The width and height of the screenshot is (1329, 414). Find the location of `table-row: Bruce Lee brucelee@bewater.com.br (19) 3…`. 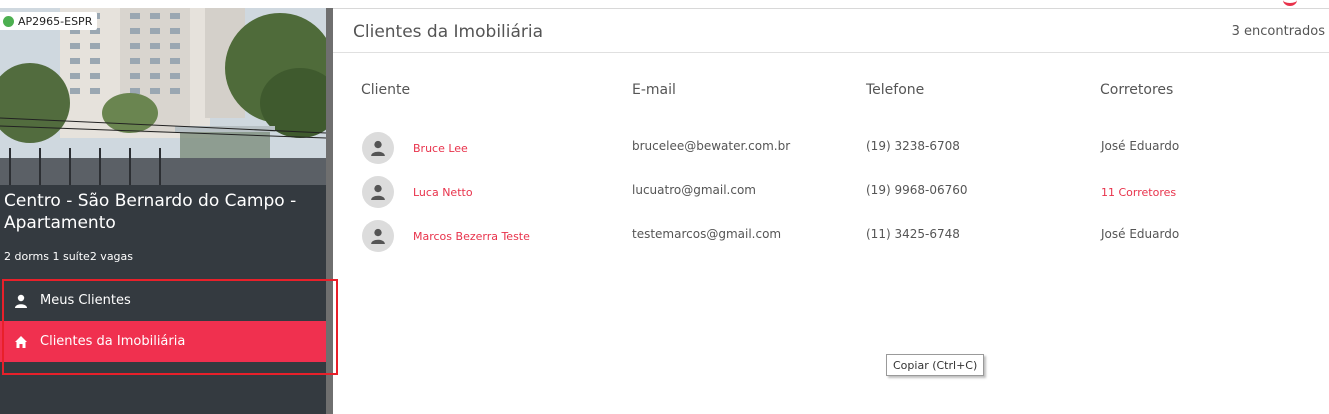

table-row: Bruce Lee brucelee@bewater.com.br (19) 3… is located at coordinates (831, 148).